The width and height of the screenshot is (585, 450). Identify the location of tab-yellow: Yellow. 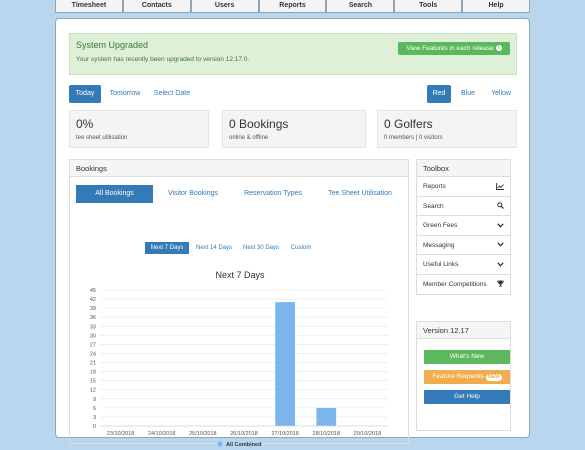
(501, 94).